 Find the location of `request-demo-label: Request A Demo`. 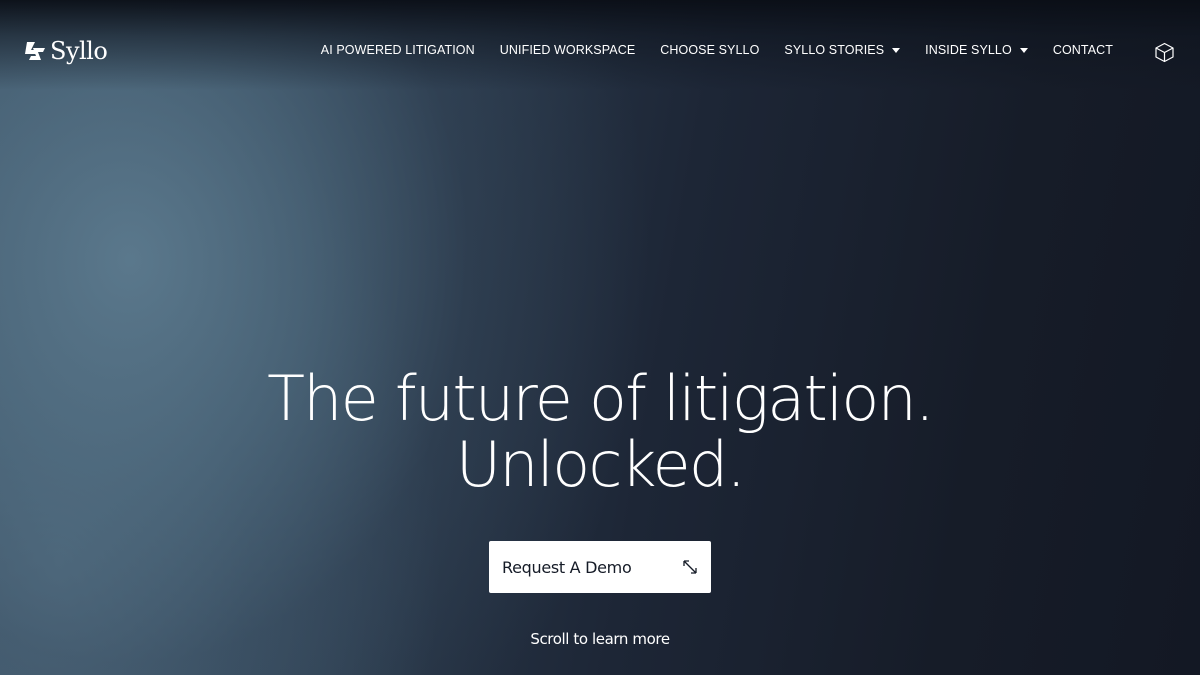

request-demo-label: Request A Demo is located at coordinates (567, 567).